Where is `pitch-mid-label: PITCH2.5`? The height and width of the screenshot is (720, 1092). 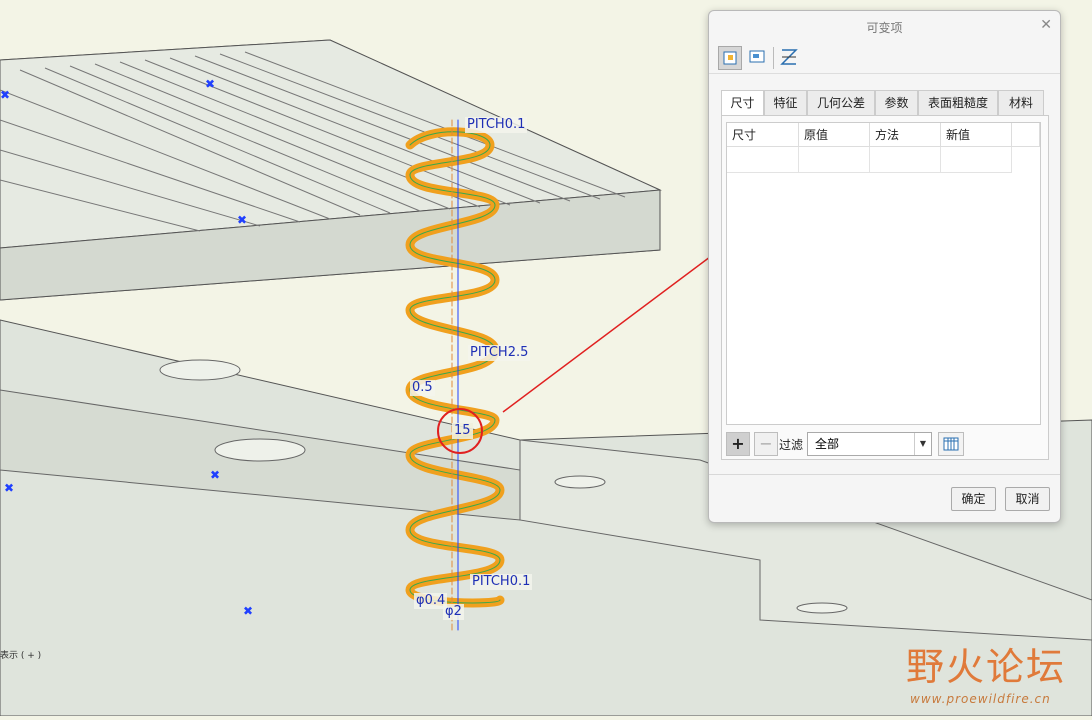
pitch-mid-label: PITCH2.5 is located at coordinates (499, 353).